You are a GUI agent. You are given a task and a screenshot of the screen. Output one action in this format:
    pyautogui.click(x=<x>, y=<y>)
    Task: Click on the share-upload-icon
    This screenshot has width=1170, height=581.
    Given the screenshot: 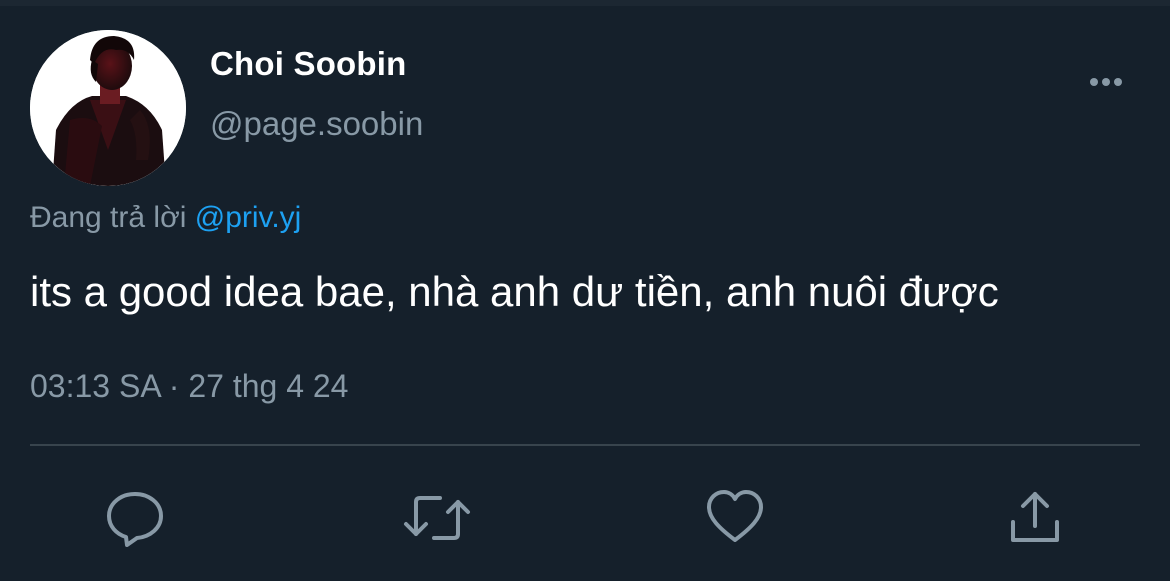 What is the action you would take?
    pyautogui.click(x=1035, y=517)
    